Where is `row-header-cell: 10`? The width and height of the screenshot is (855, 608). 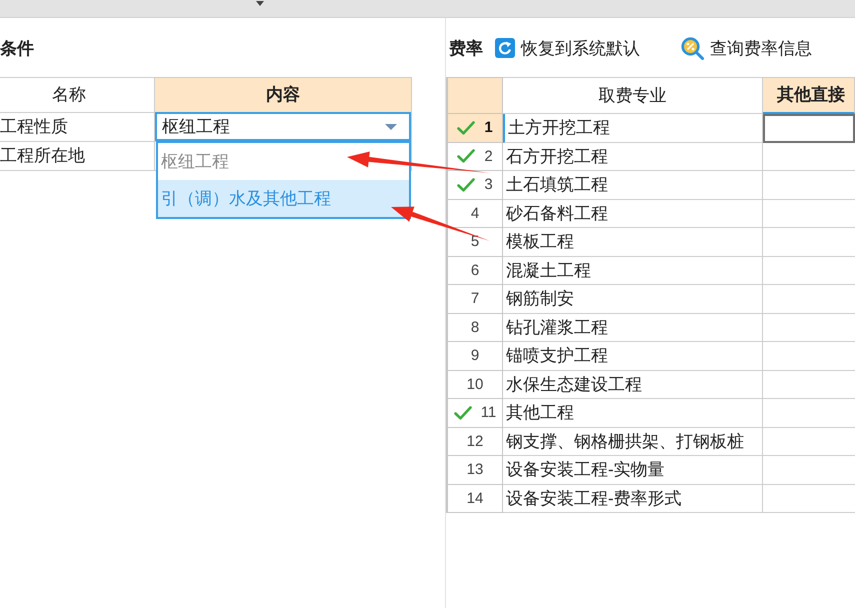 row-header-cell: 10 is located at coordinates (474, 384).